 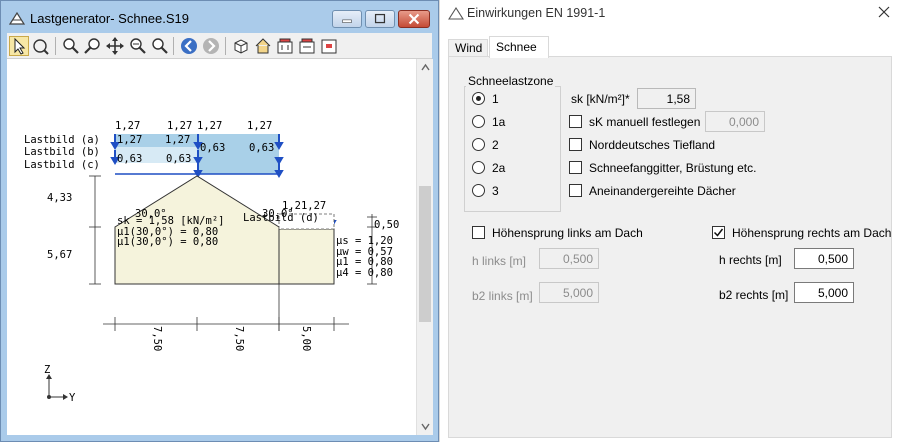 I want to click on top-label-3: 1,27, so click(x=209, y=126).